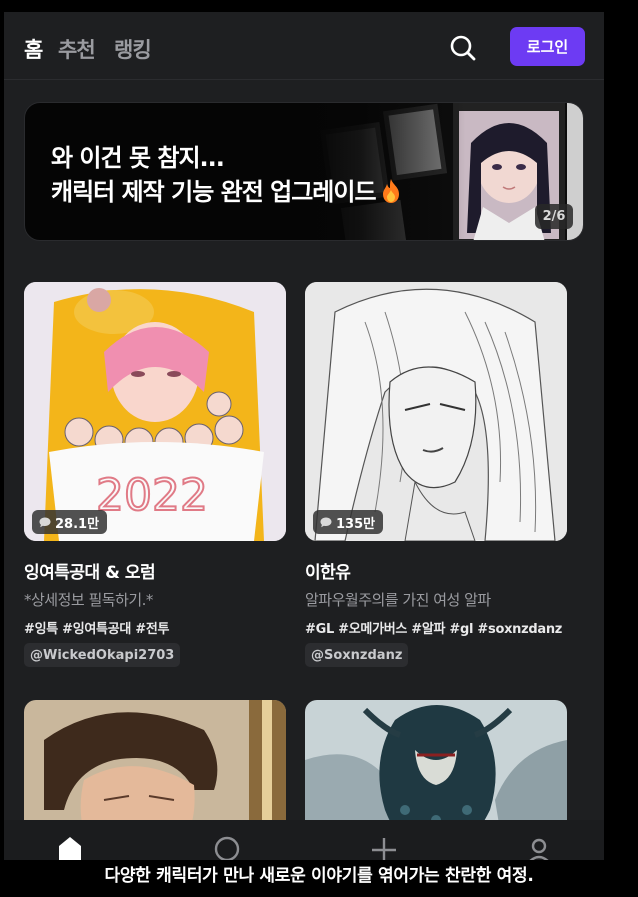 Image resolution: width=638 pixels, height=897 pixels. What do you see at coordinates (133, 49) in the screenshot?
I see `tab-ranking: 랭킹` at bounding box center [133, 49].